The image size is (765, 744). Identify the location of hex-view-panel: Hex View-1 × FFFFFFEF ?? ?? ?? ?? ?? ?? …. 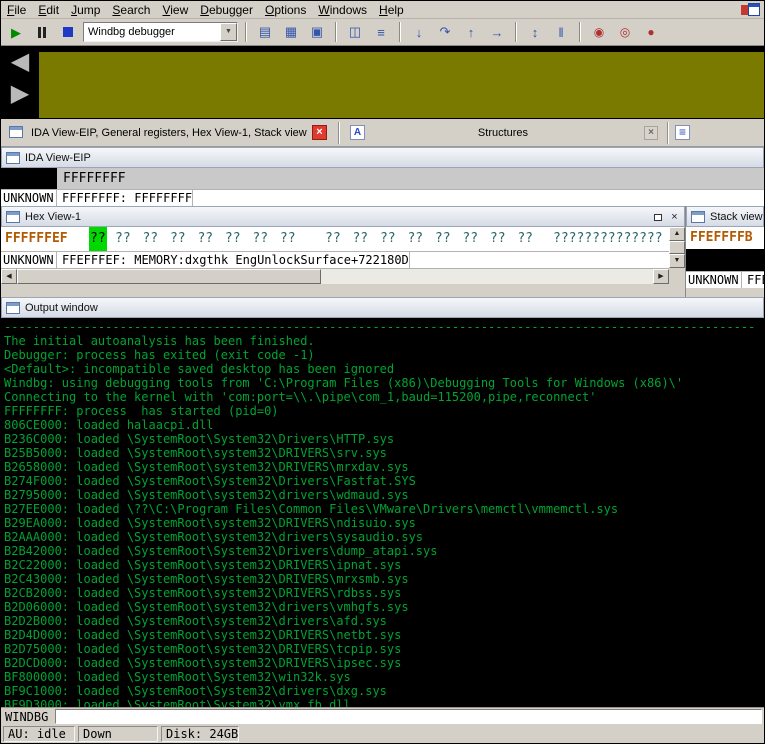
(343, 251).